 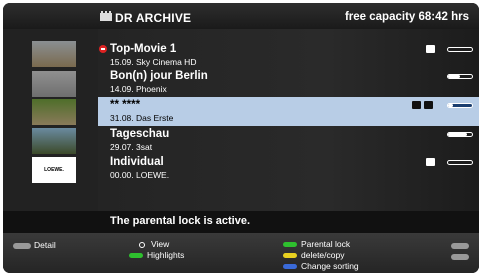 I want to click on parental-lock-hint: Parental lock, so click(x=316, y=244).